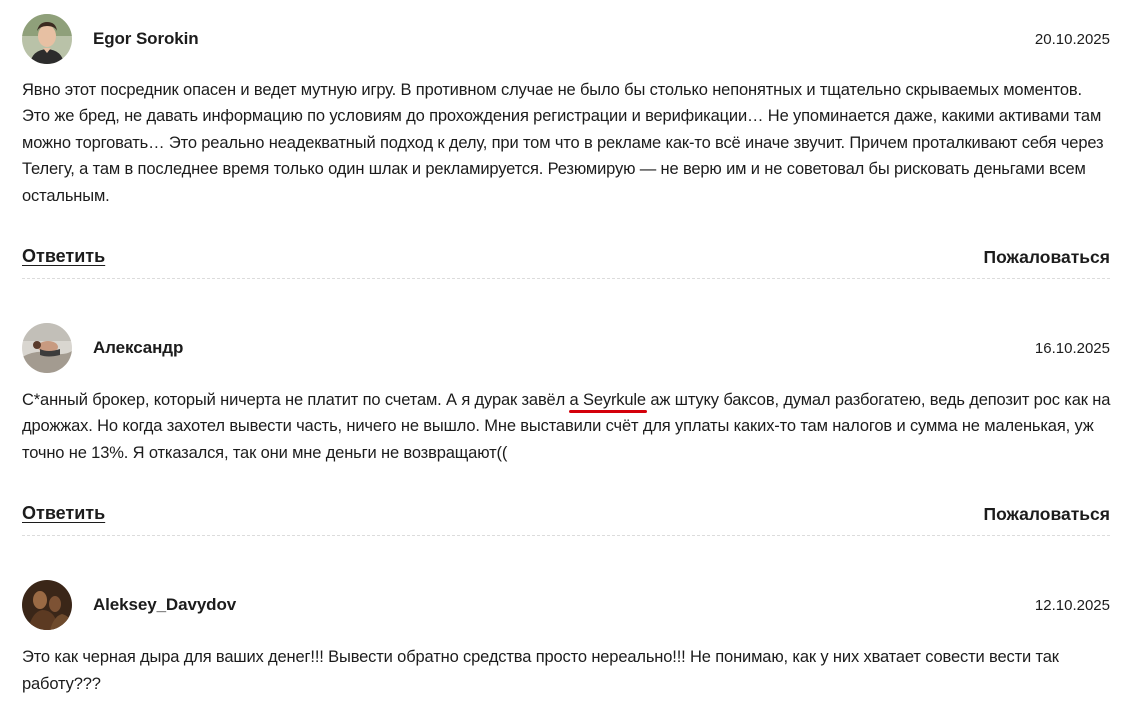  What do you see at coordinates (165, 605) in the screenshot?
I see `comment-author: Aleksey_Davydov` at bounding box center [165, 605].